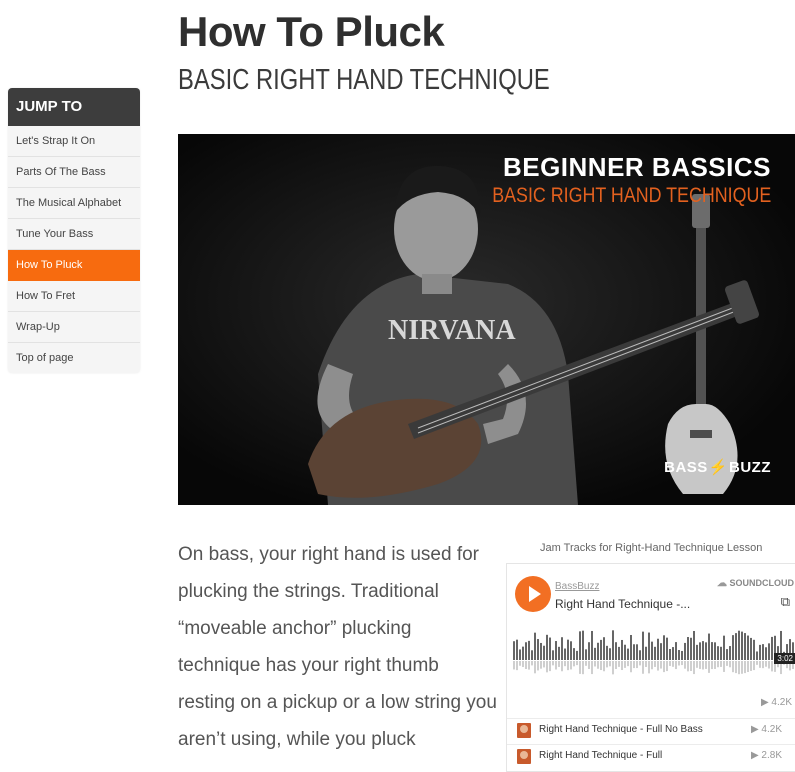 Image resolution: width=795 pixels, height=772 pixels. What do you see at coordinates (721, 583) in the screenshot?
I see `soundcloud-icon: ☁` at bounding box center [721, 583].